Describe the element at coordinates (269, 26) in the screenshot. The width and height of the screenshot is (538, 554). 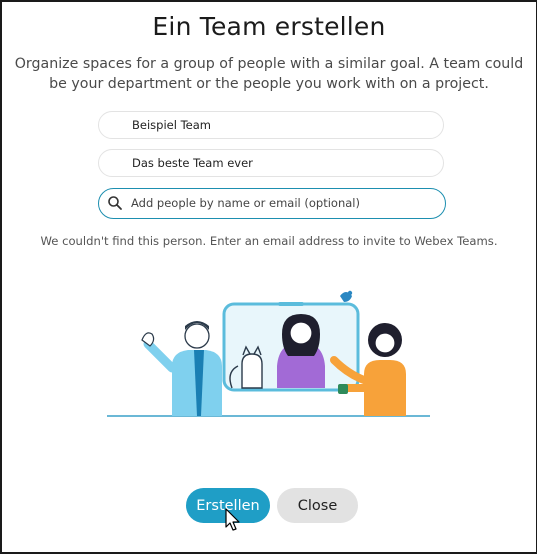
I see `dialog-title: Ein Team erstellen` at that location.